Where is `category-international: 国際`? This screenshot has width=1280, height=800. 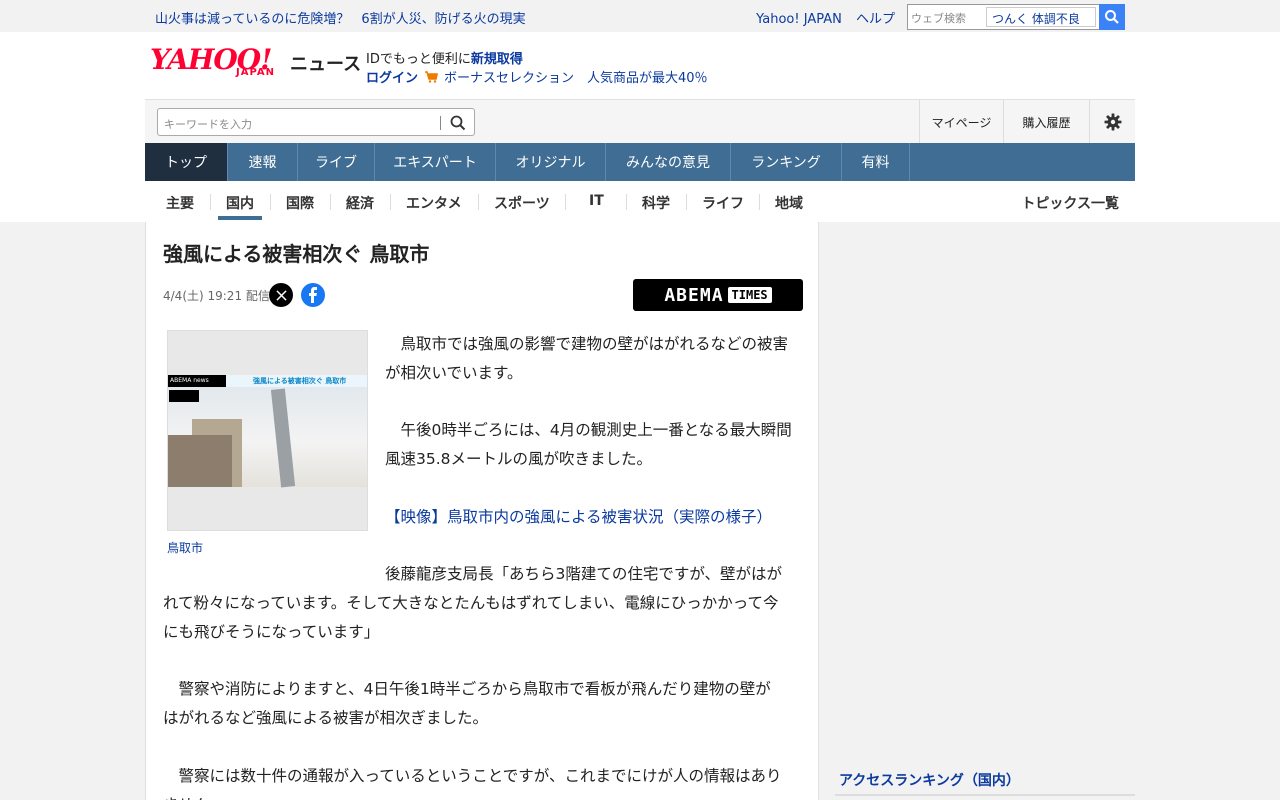
category-international: 国際 is located at coordinates (300, 203).